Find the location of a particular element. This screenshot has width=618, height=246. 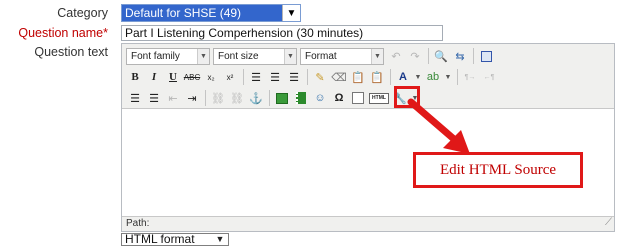

text-format-select: HTML format ▼ is located at coordinates (175, 239).